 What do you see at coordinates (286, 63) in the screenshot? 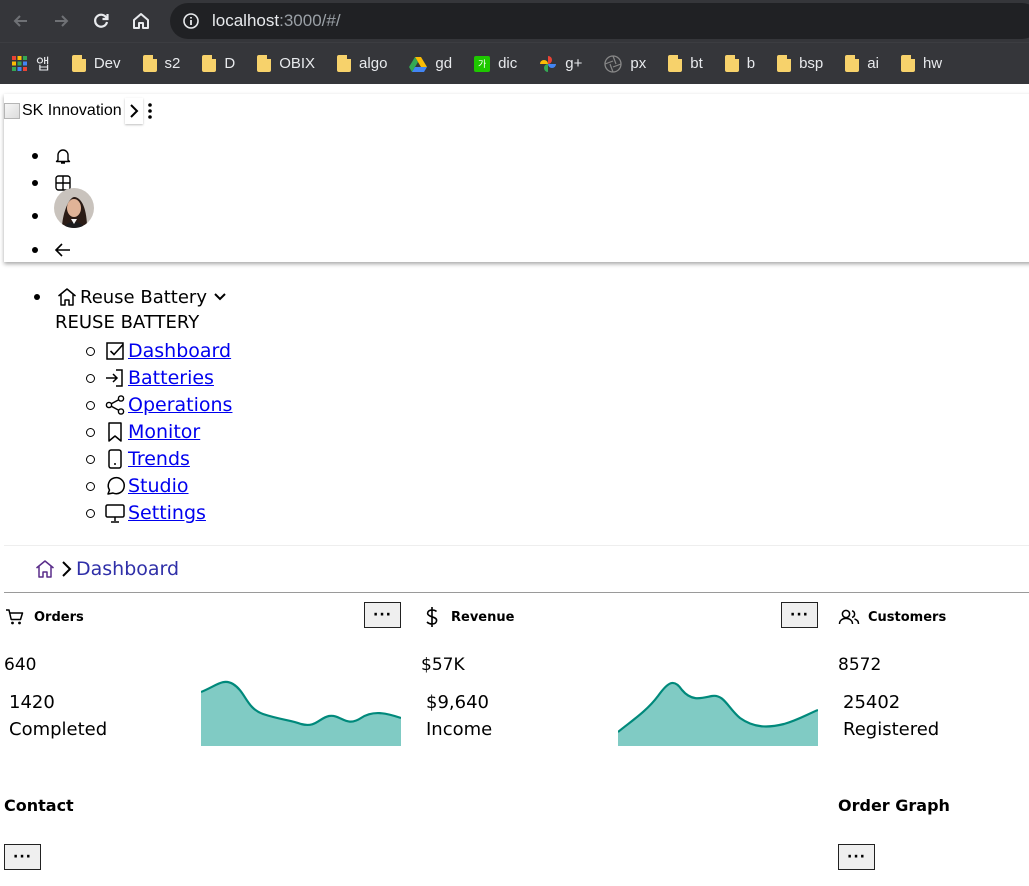
I see `bookmark-5: OBIX` at bounding box center [286, 63].